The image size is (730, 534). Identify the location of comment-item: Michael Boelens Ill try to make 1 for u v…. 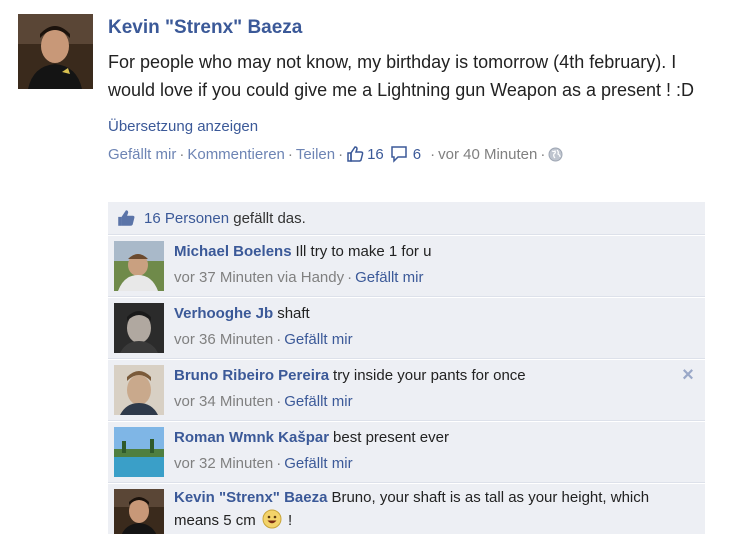
(406, 266).